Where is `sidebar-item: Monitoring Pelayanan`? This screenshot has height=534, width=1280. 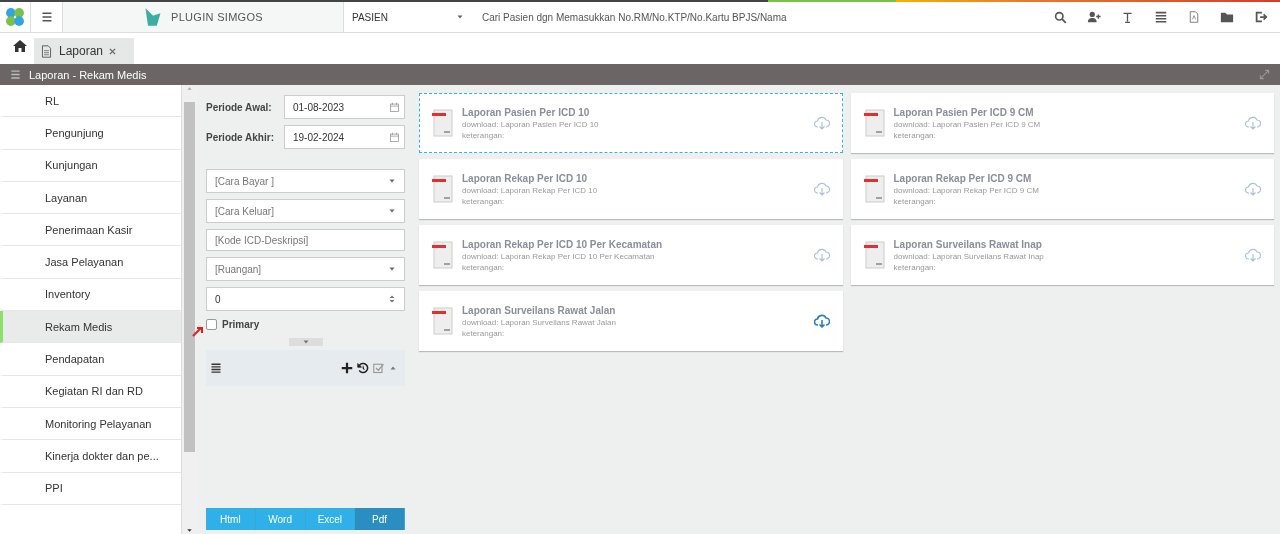 sidebar-item: Monitoring Pelayanan is located at coordinates (90, 424).